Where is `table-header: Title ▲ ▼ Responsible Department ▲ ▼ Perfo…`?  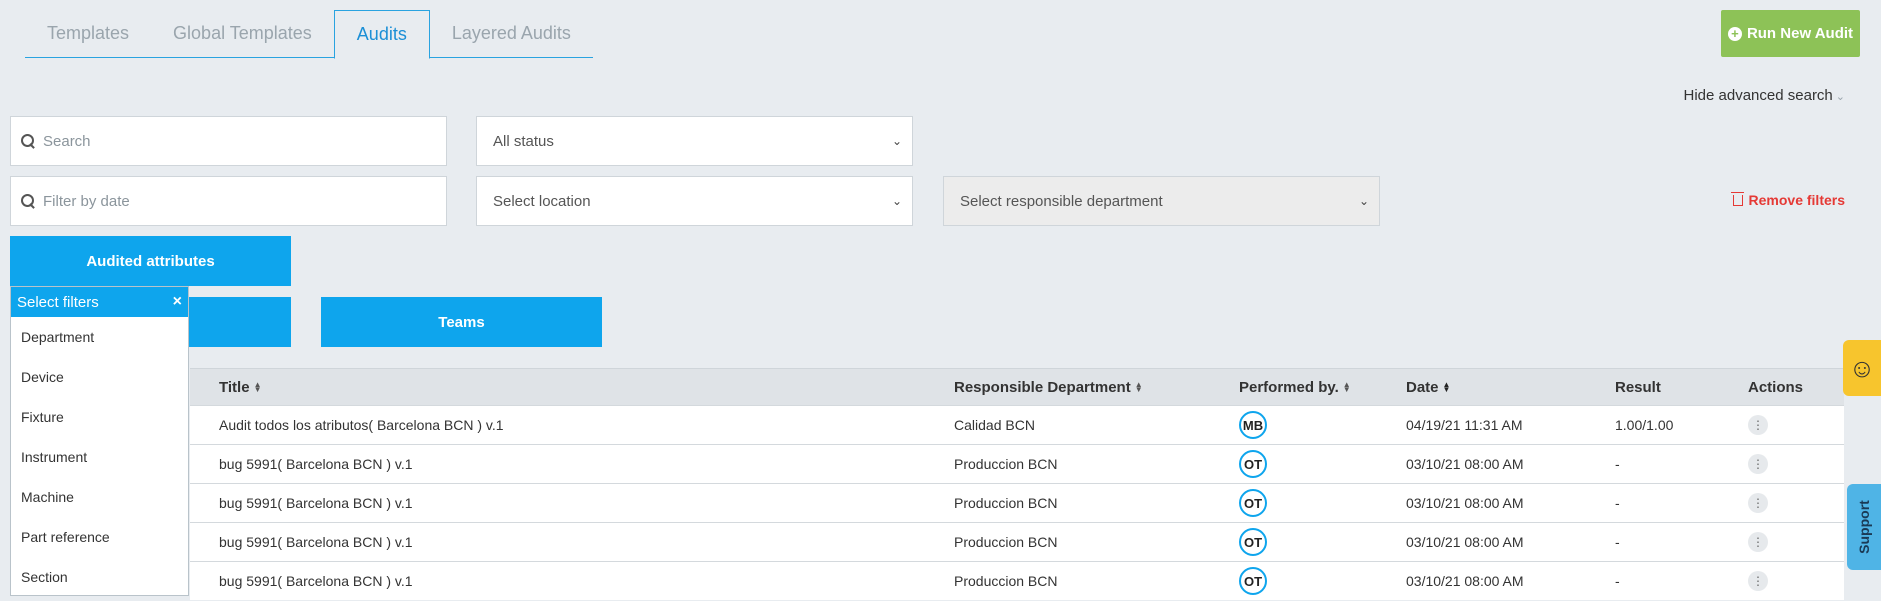 table-header: Title ▲ ▼ Responsible Department ▲ ▼ Perfo… is located at coordinates (1017, 386).